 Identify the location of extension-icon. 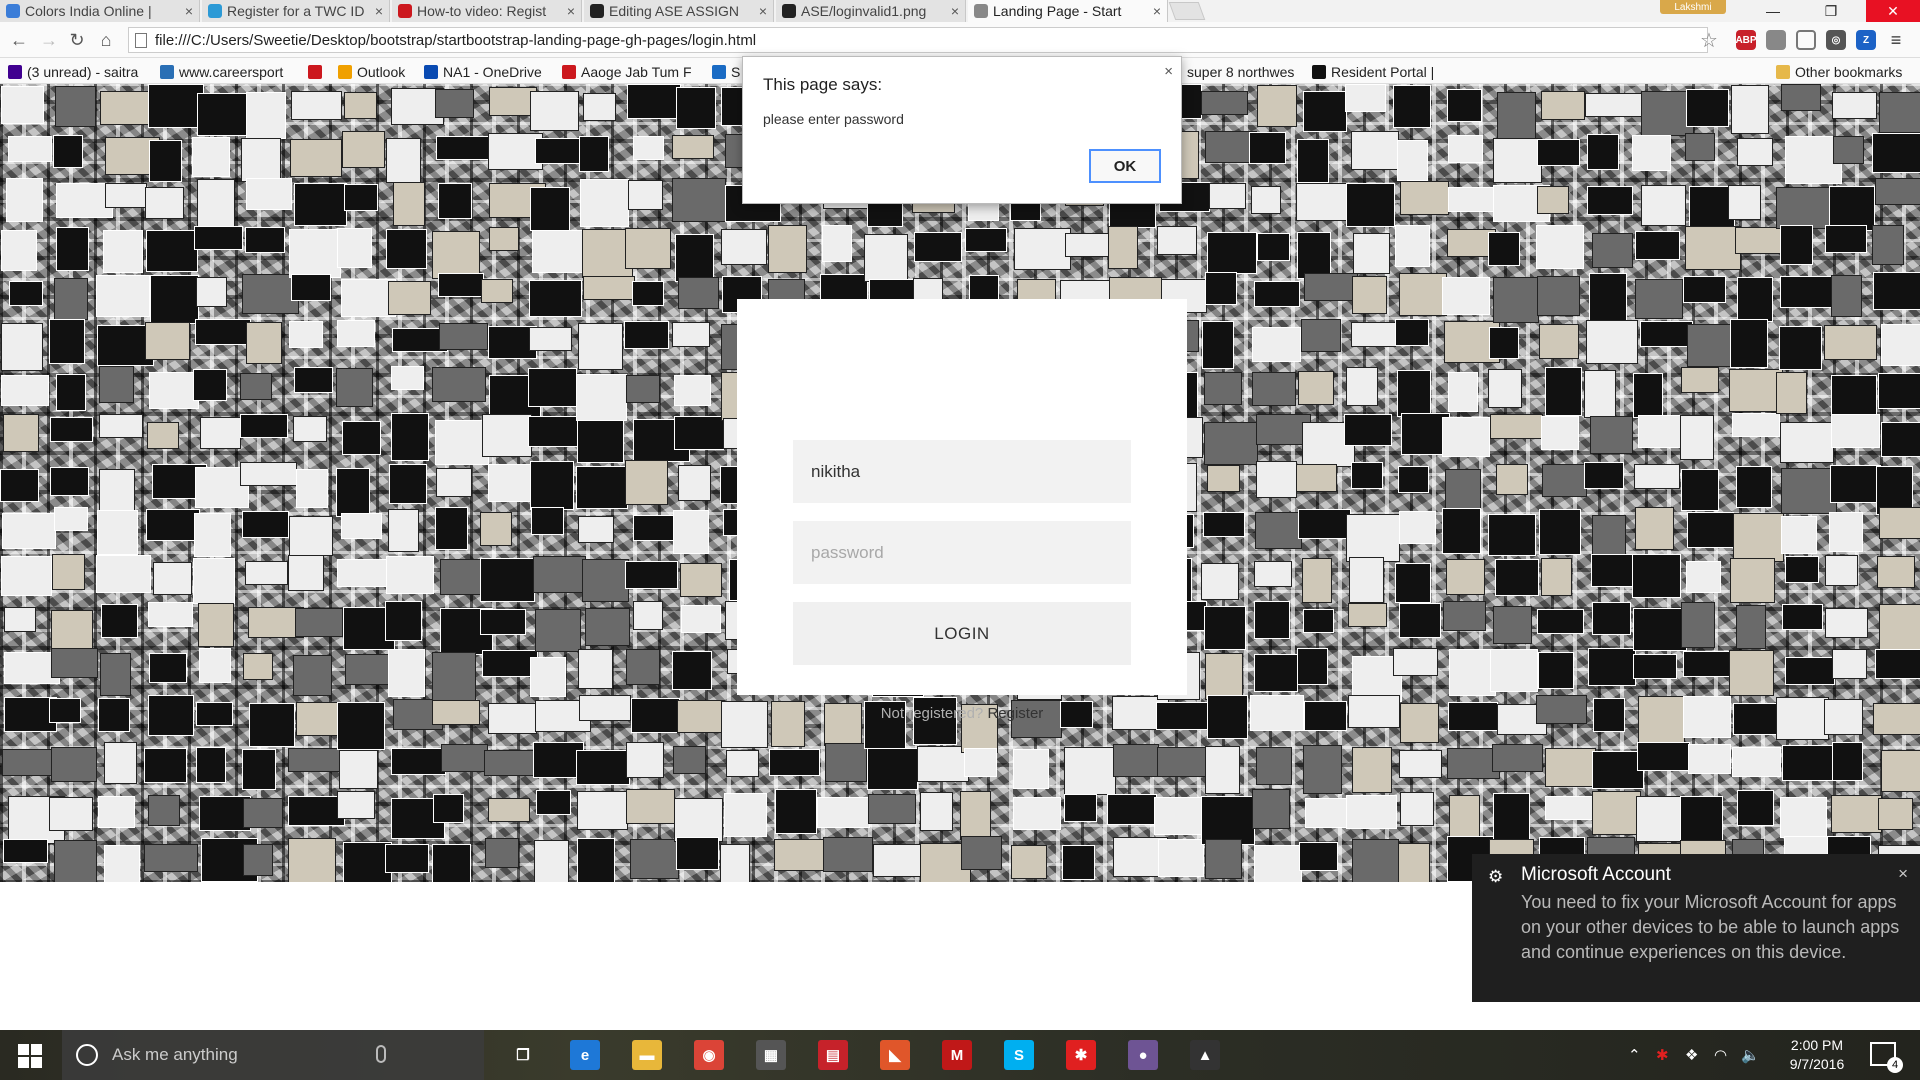
(1776, 40).